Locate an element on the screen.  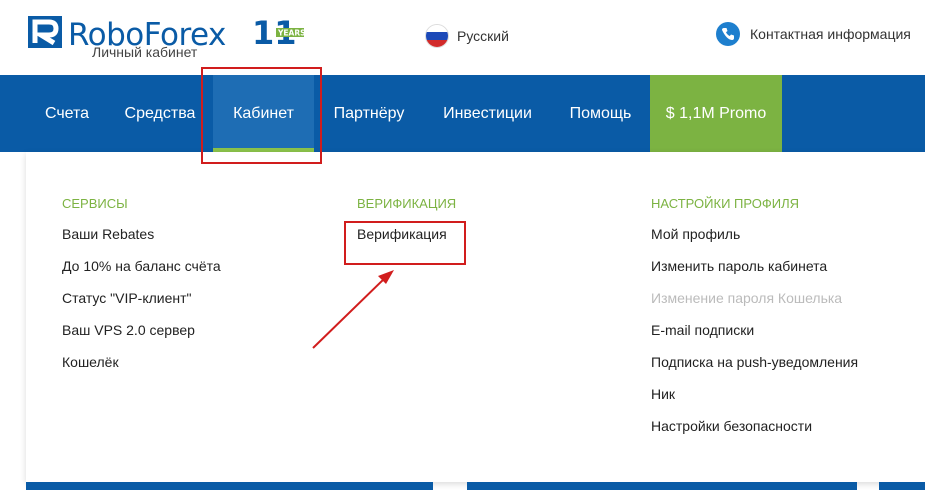
nav-item-investments: Инвестиции is located at coordinates (487, 113).